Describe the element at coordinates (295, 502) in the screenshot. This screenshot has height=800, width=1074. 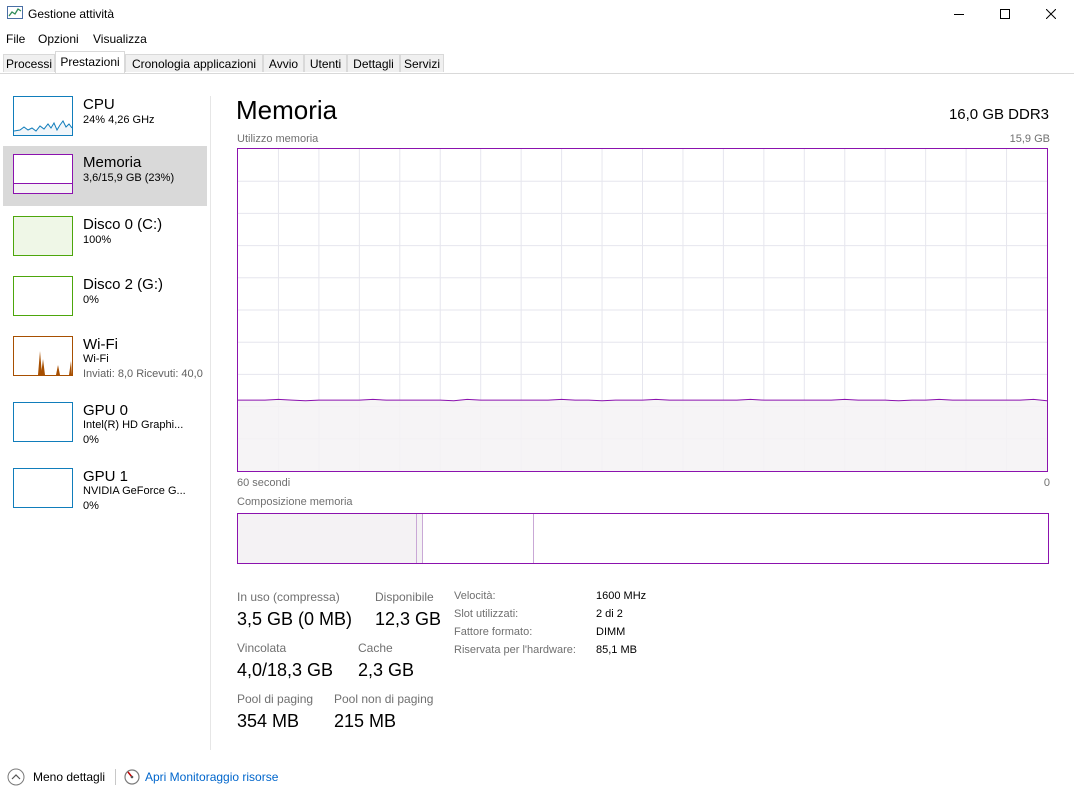
I see `composition-label: Composizione memoria` at that location.